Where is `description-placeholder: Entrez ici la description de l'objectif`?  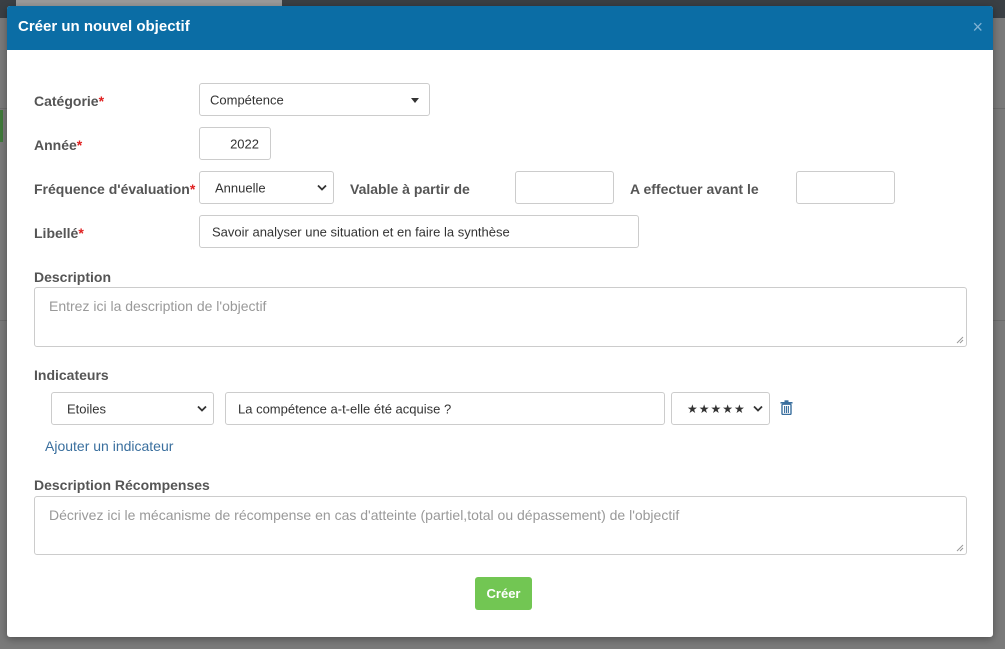 description-placeholder: Entrez ici la description de l'objectif is located at coordinates (158, 306).